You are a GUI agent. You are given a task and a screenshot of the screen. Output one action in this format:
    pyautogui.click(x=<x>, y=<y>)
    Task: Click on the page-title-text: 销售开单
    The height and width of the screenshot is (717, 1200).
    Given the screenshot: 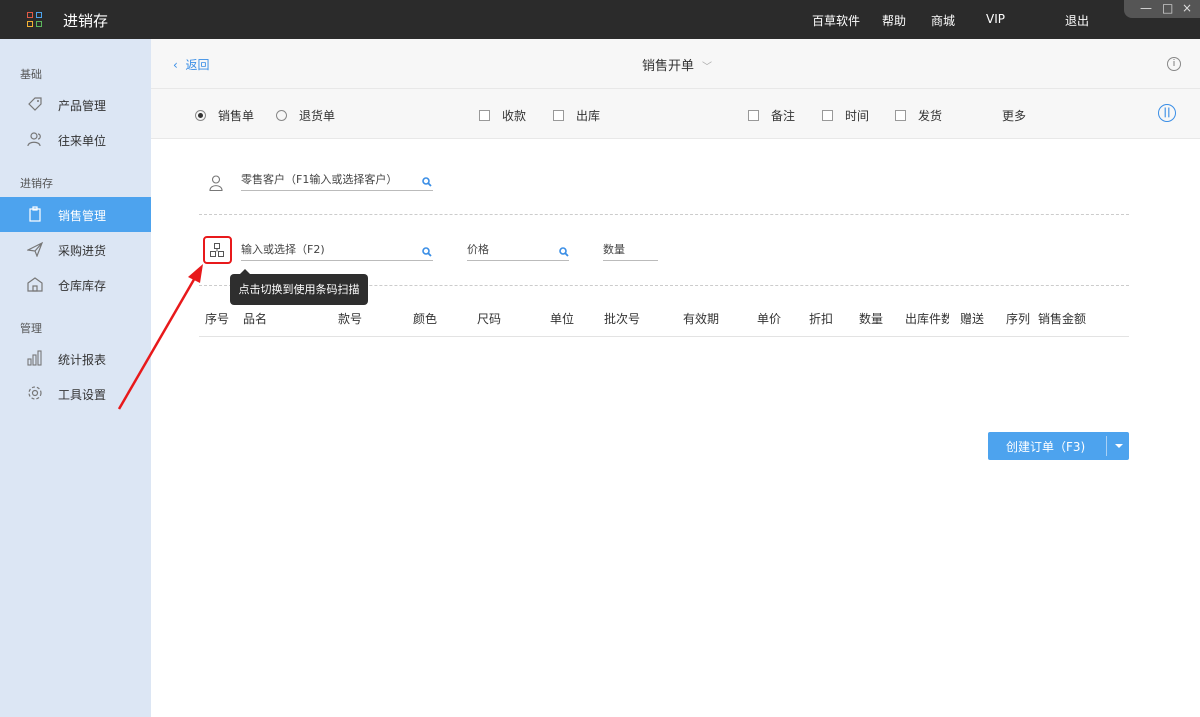 What is the action you would take?
    pyautogui.click(x=668, y=66)
    